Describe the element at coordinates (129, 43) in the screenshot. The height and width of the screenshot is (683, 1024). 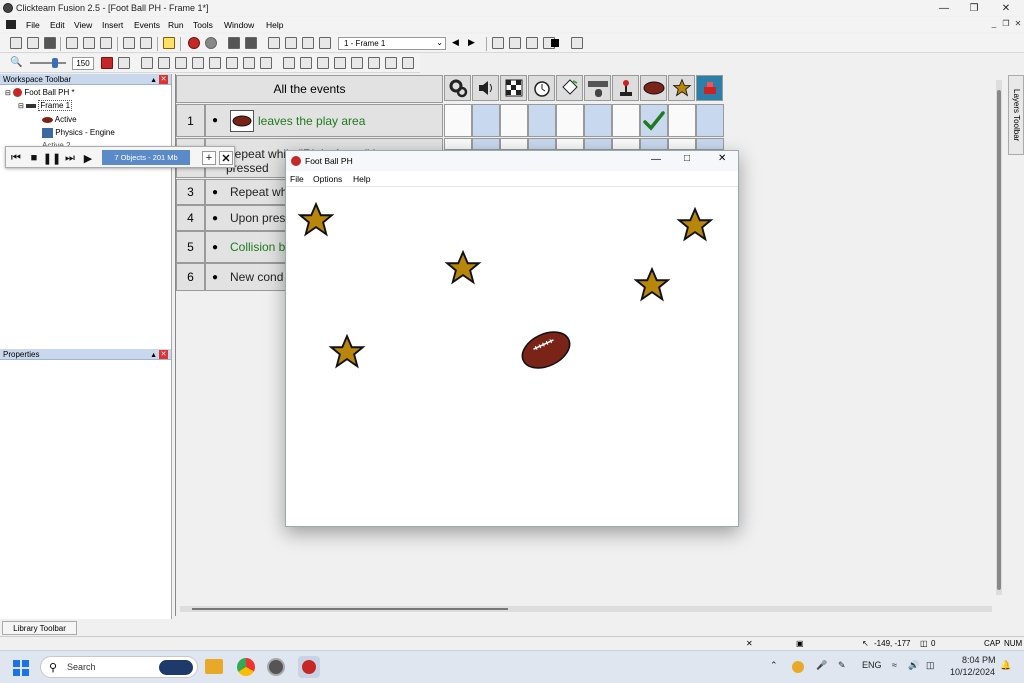
I see `undo-icon` at that location.